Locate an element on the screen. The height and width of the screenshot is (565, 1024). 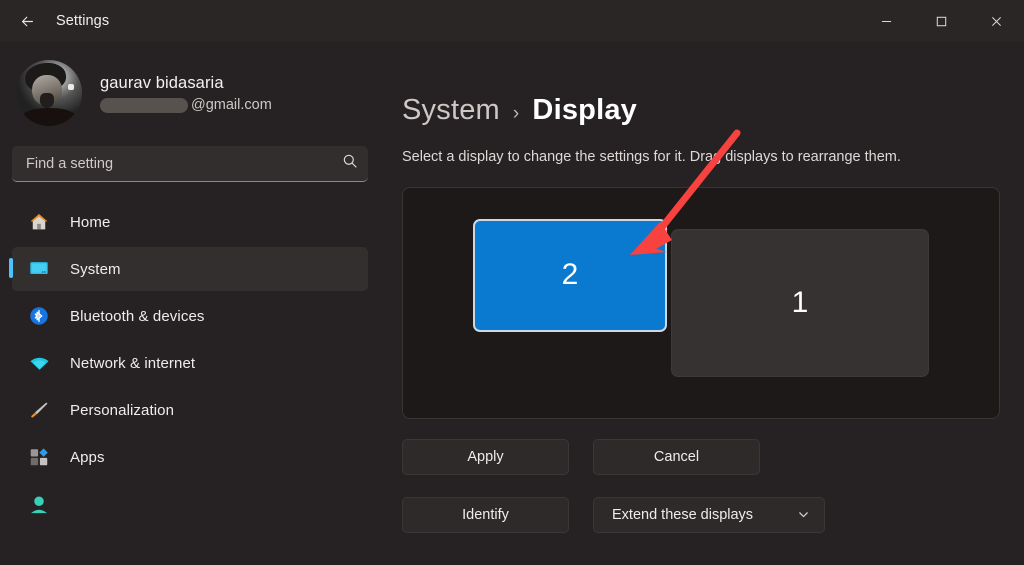
display-tile-1: 1 is located at coordinates (800, 302).